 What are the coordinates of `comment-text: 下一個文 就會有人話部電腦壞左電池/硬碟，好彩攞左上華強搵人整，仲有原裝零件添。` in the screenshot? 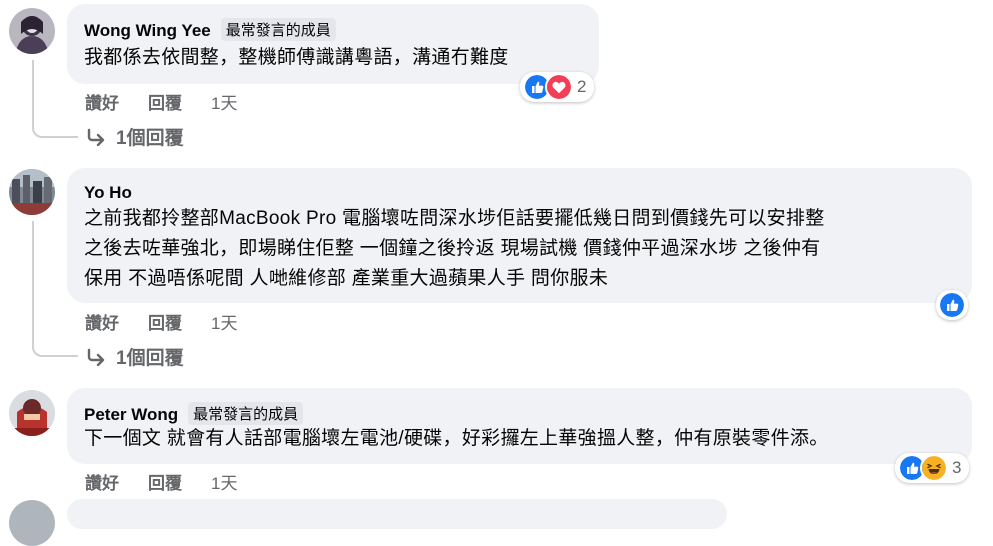 It's located at (456, 438).